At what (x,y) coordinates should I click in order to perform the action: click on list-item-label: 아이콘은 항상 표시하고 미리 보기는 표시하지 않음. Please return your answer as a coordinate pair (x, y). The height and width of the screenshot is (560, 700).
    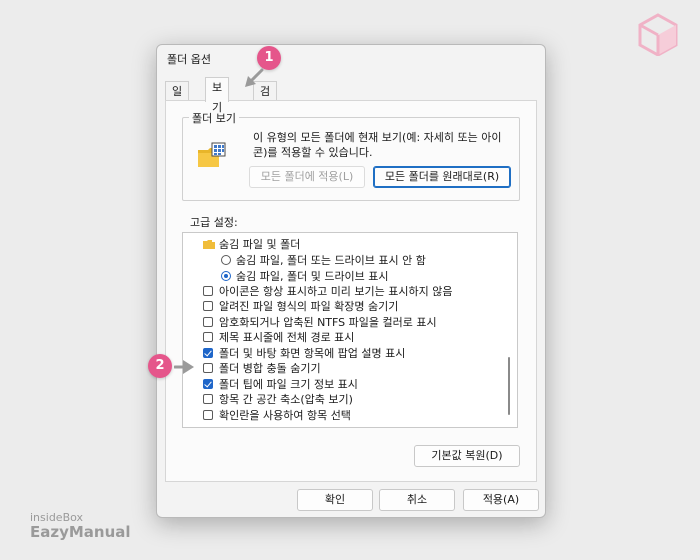
    Looking at the image, I should click on (336, 291).